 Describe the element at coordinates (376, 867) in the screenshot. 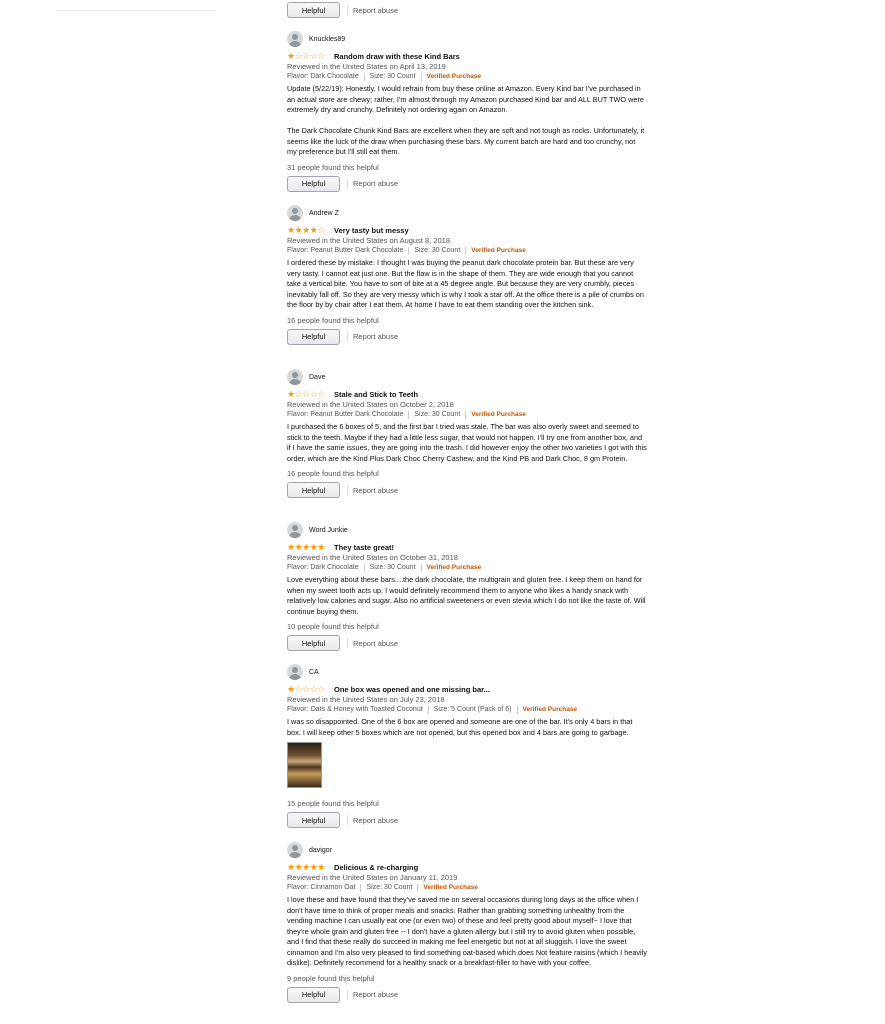

I see `review-title: Delicious & re-charging` at that location.